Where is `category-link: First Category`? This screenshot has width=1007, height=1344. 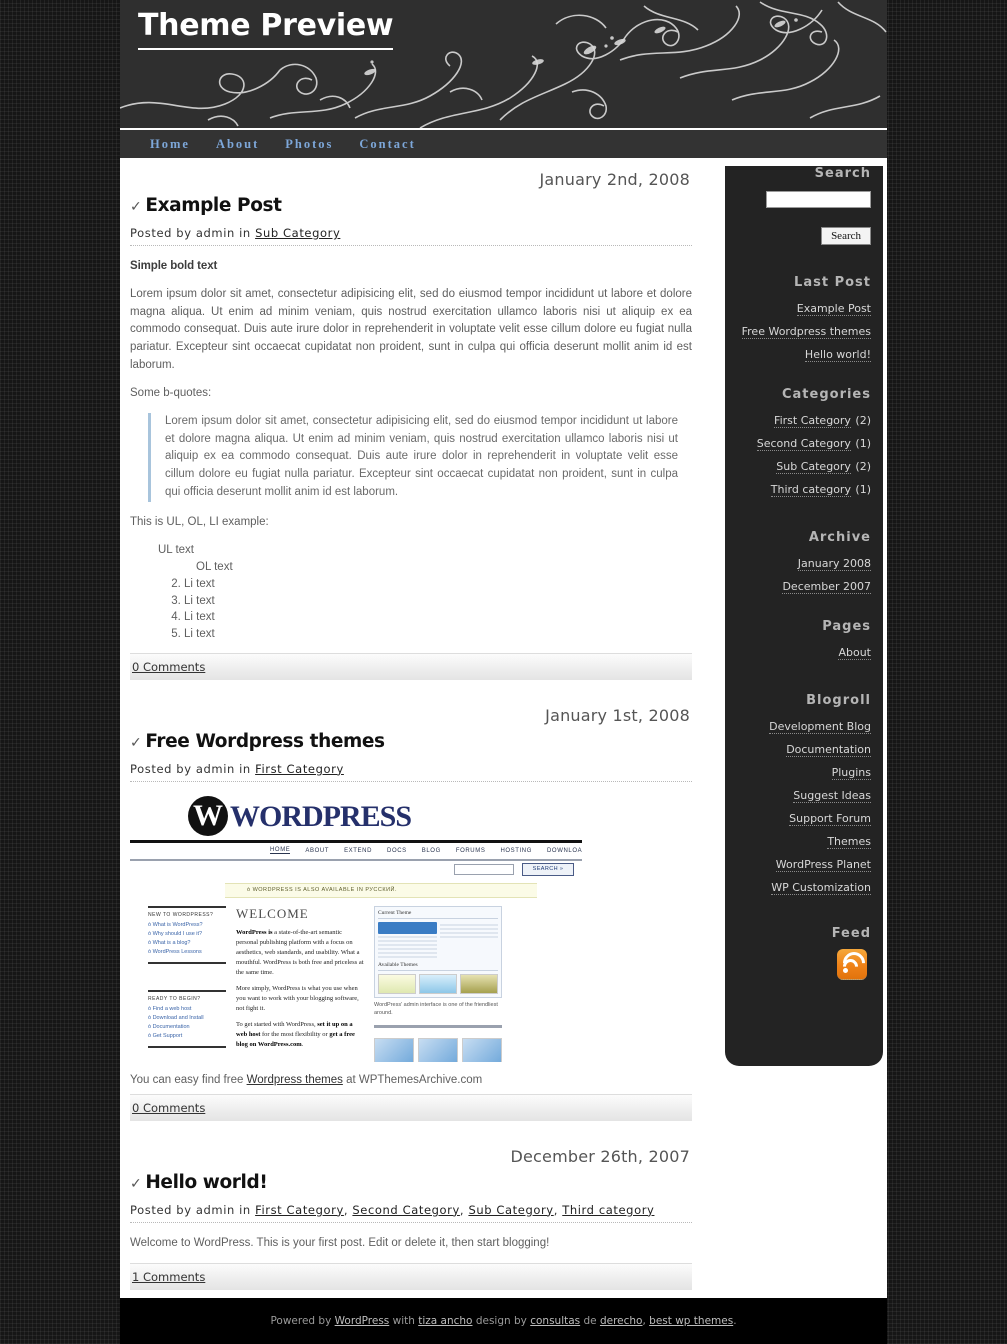 category-link: First Category is located at coordinates (812, 420).